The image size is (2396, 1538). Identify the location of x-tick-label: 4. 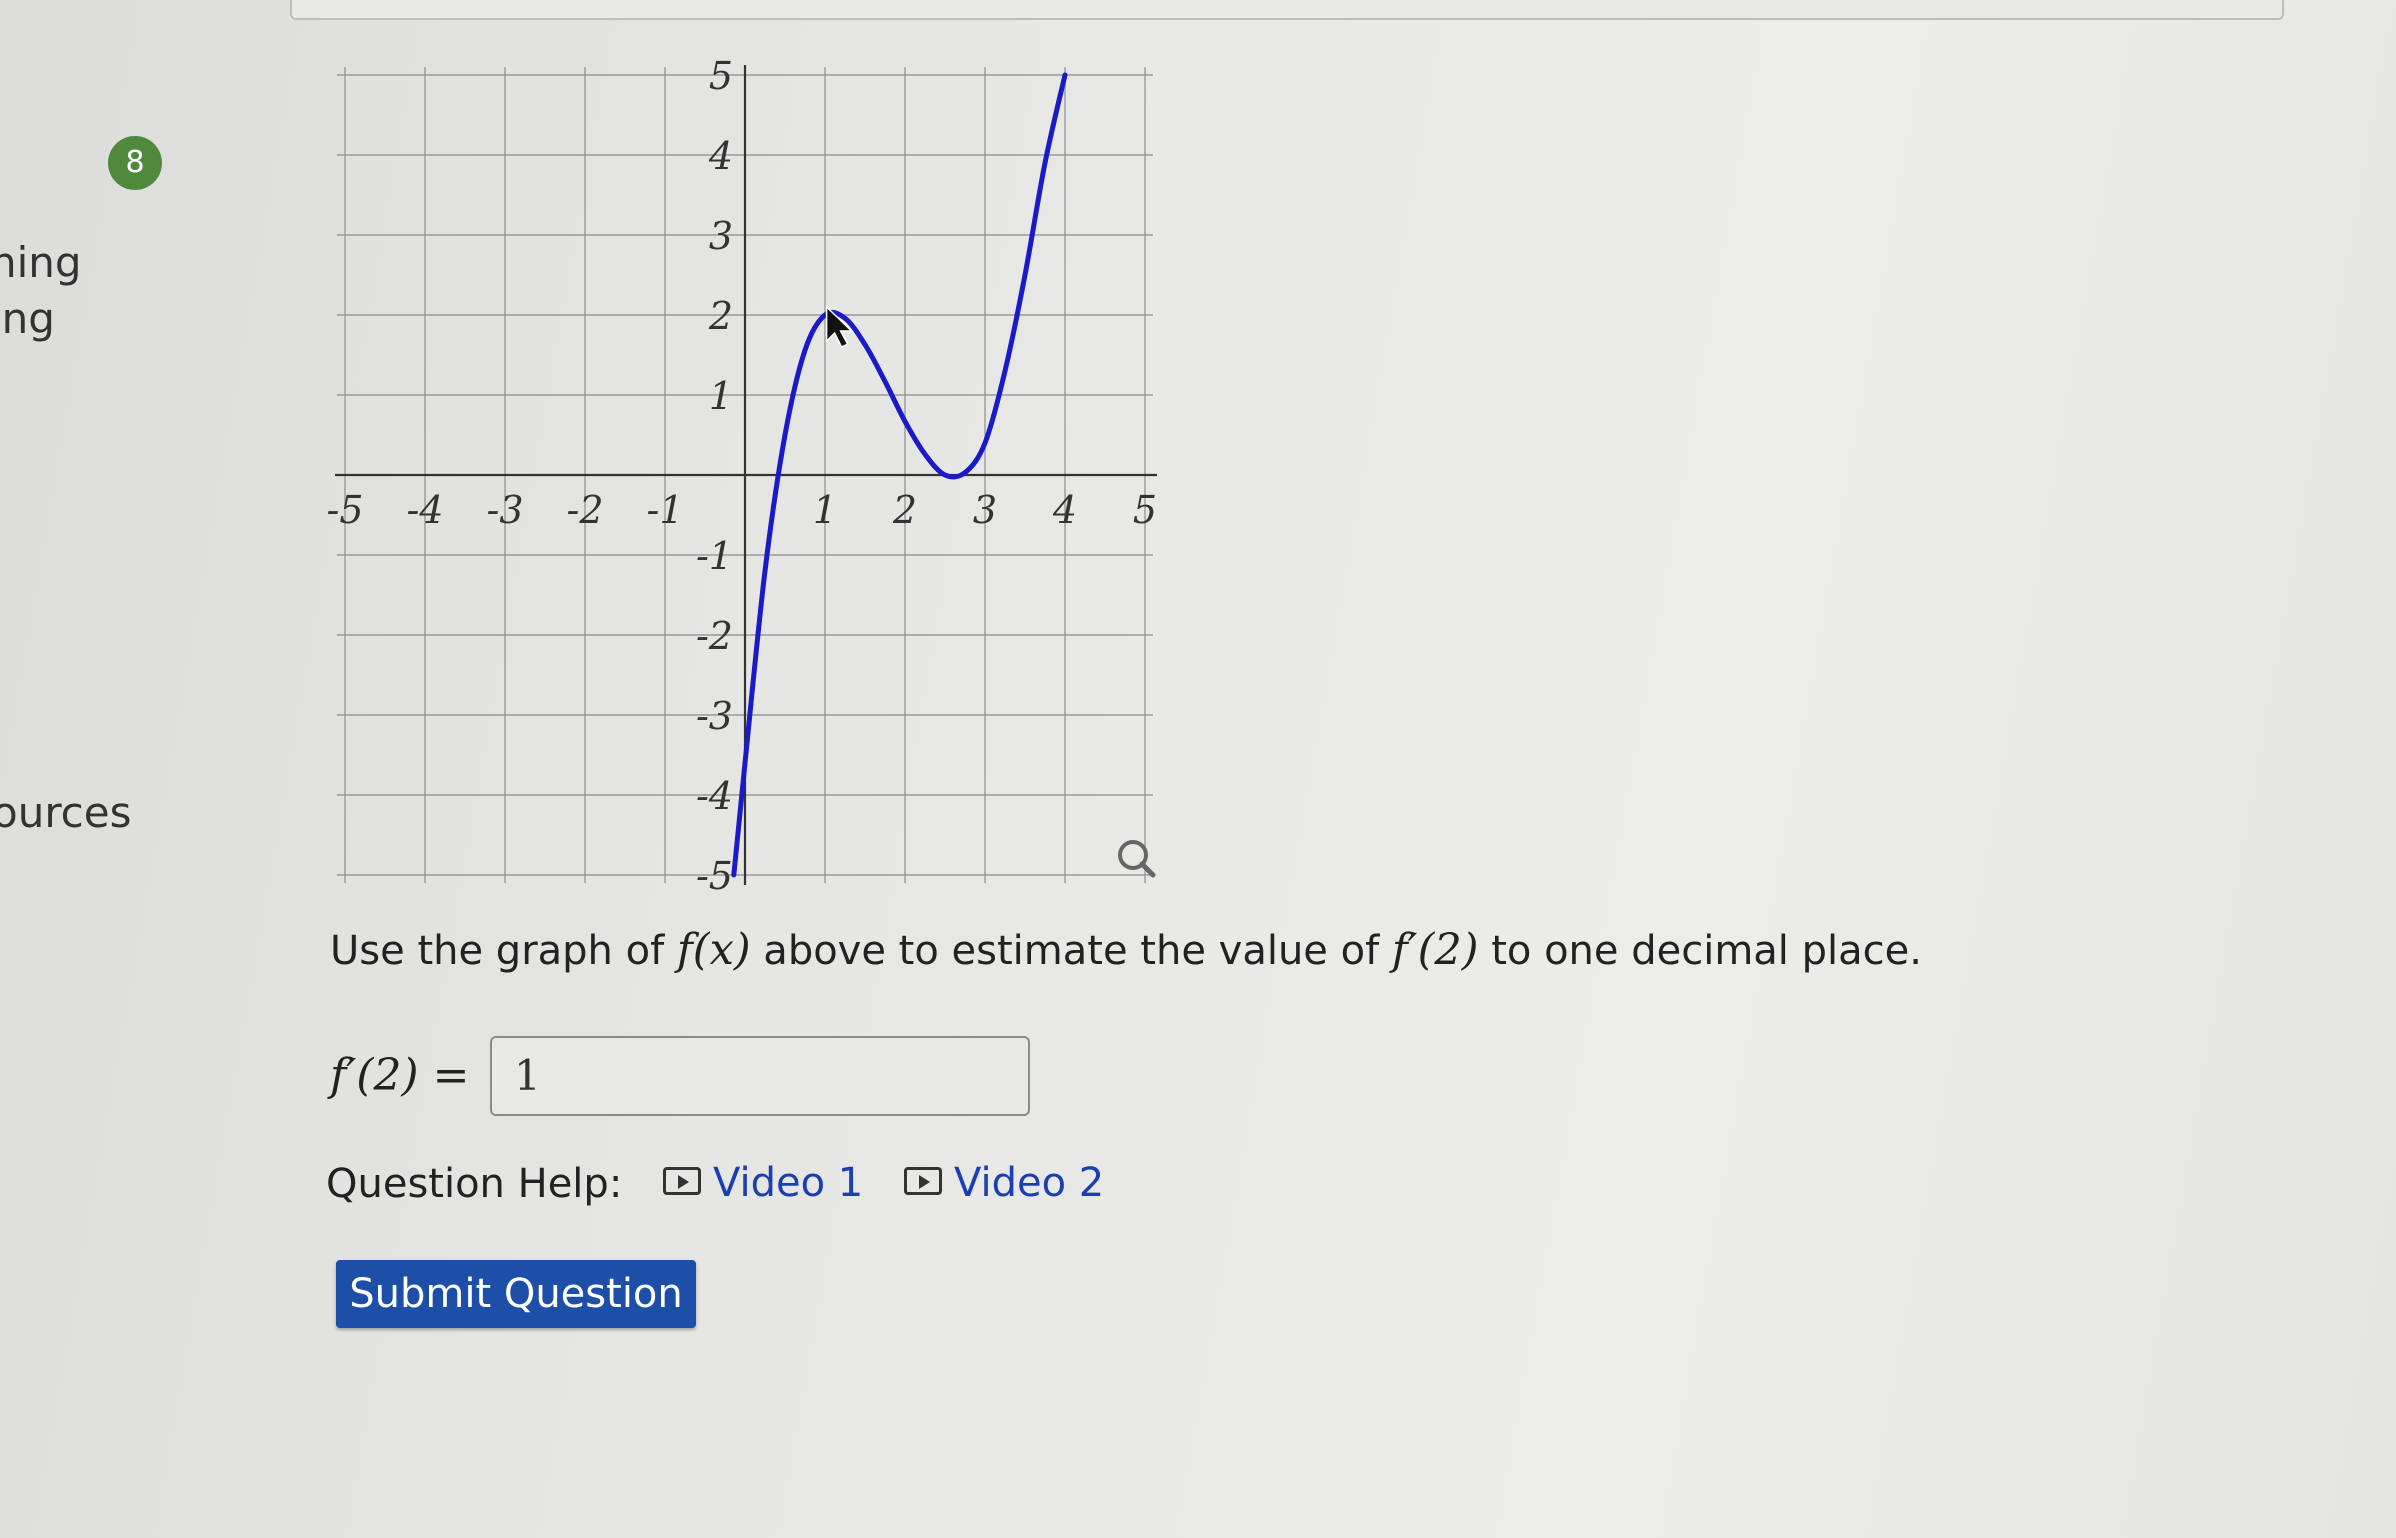
(1064, 510).